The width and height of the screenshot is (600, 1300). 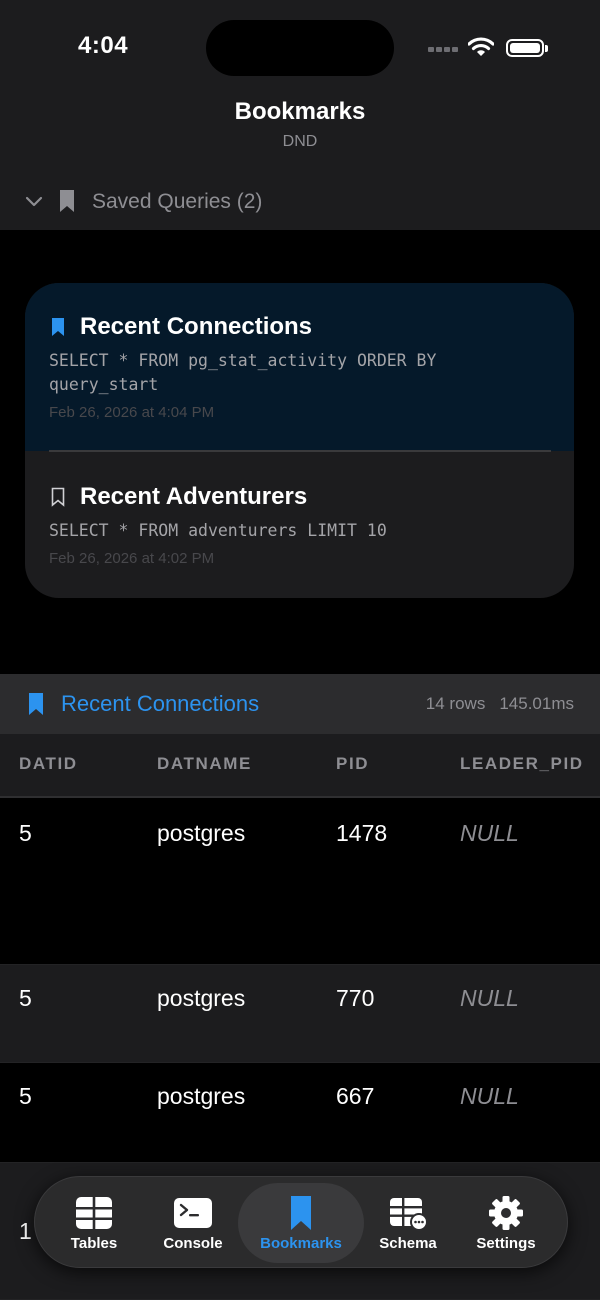 What do you see at coordinates (301, 1243) in the screenshot?
I see `tab-label: Bookmarks` at bounding box center [301, 1243].